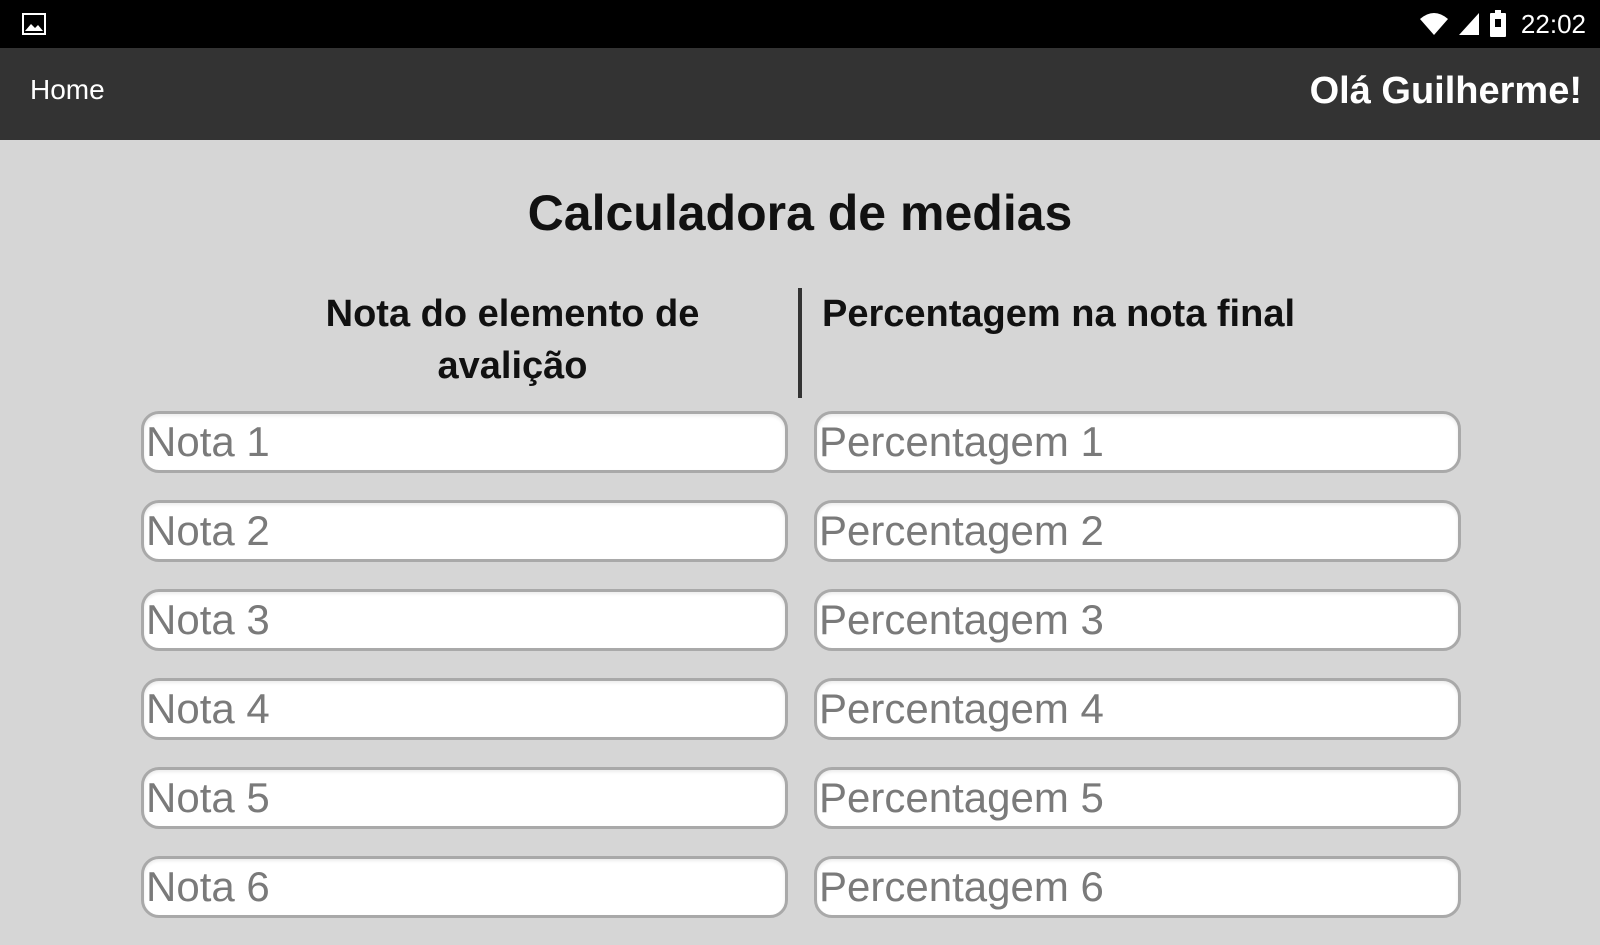  What do you see at coordinates (1497, 23) in the screenshot?
I see `battery-icon` at bounding box center [1497, 23].